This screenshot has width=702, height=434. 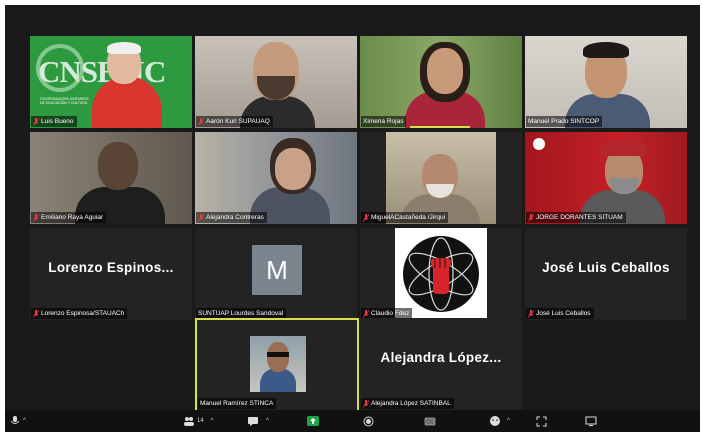 What do you see at coordinates (624, 148) in the screenshot?
I see `person-cap` at bounding box center [624, 148].